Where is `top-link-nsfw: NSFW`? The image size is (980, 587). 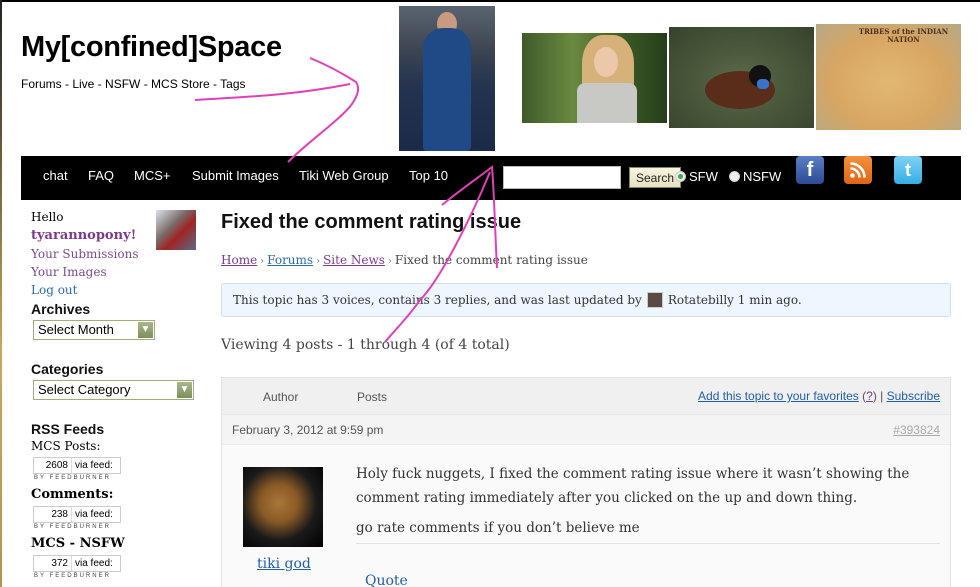
top-link-nsfw: NSFW is located at coordinates (122, 84).